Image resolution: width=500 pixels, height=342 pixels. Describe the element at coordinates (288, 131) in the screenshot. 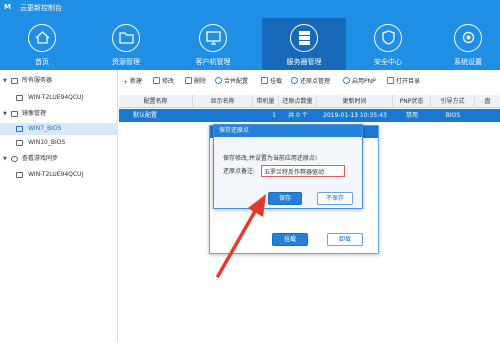

I see `dialog-title: 保存还原点` at that location.